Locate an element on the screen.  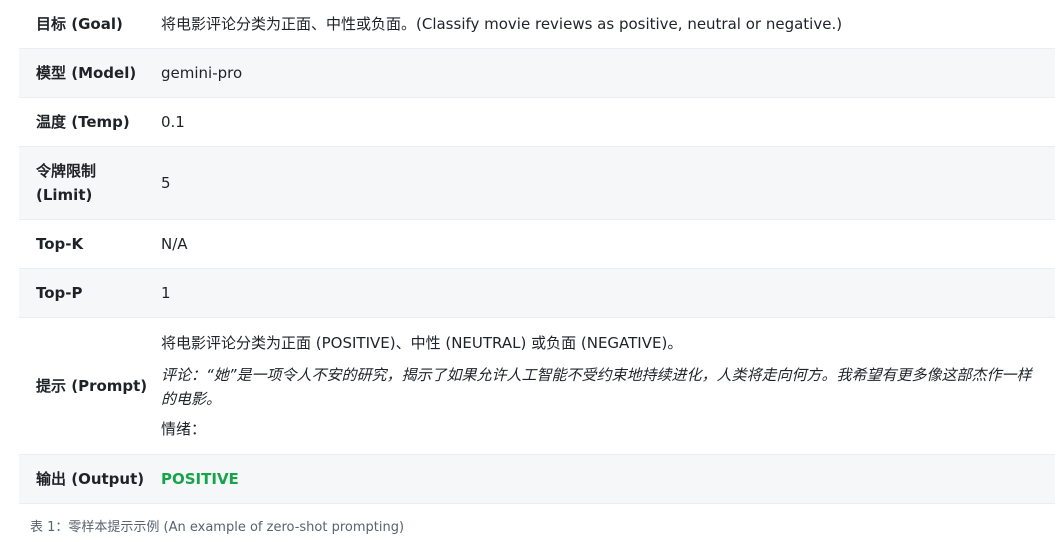
row-value-topp: 1 is located at coordinates (166, 293).